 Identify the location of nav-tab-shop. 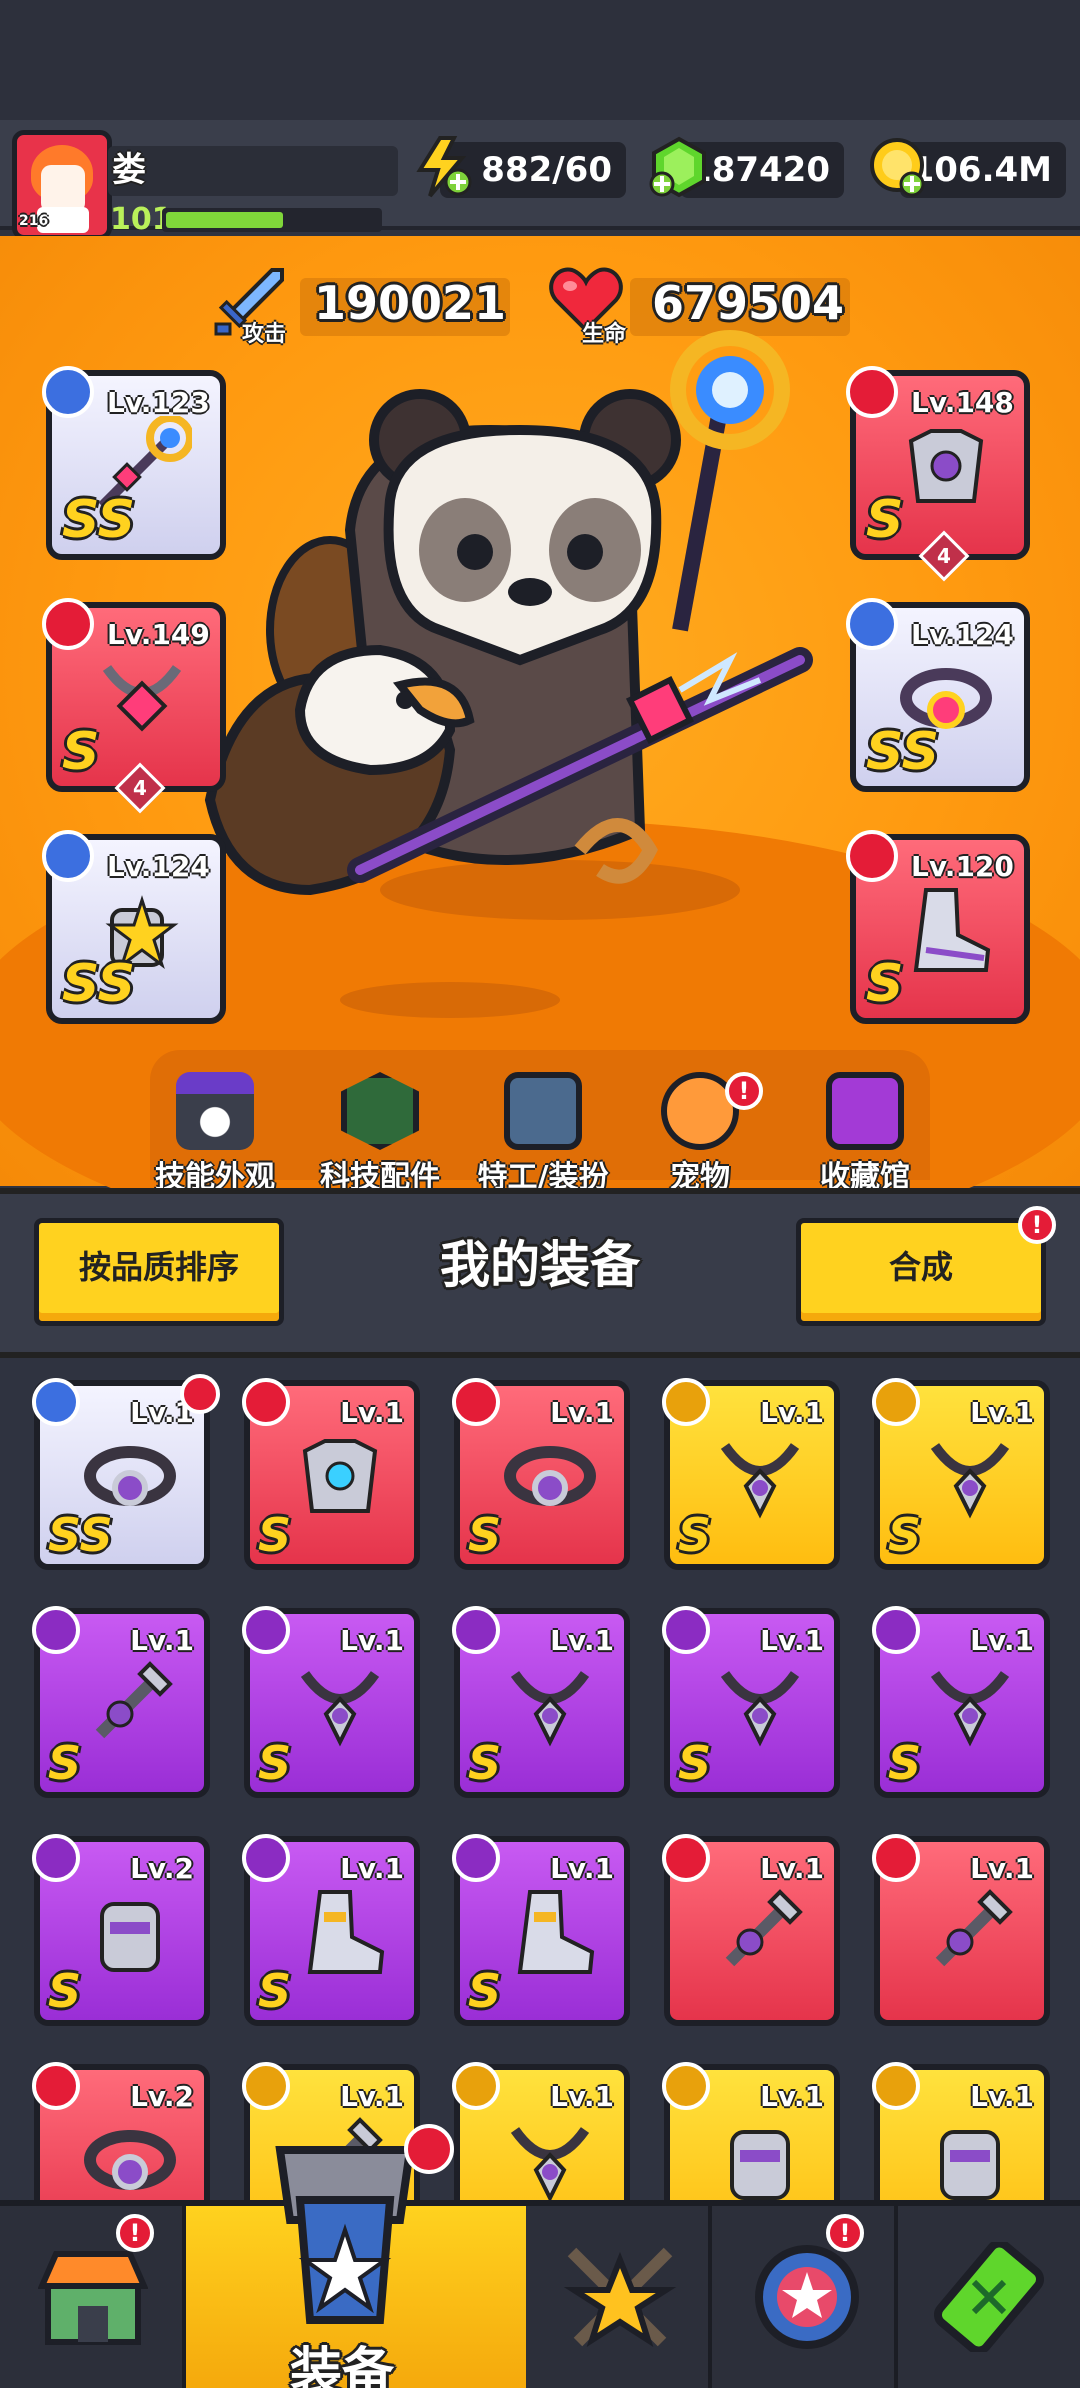
(93, 2297).